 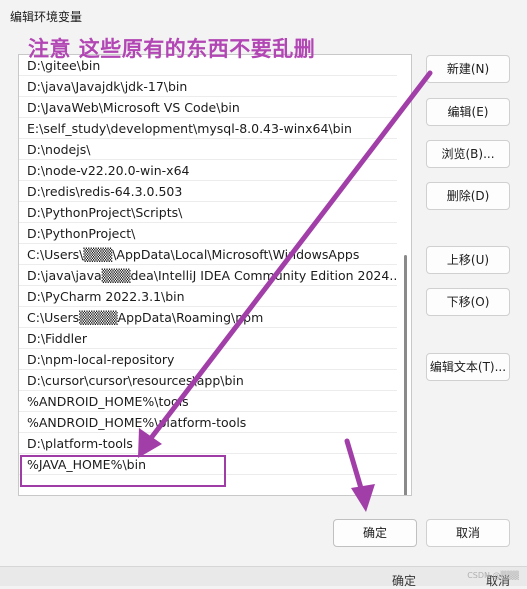 What do you see at coordinates (363, 498) in the screenshot?
I see `annotation-arrowhead-short` at bounding box center [363, 498].